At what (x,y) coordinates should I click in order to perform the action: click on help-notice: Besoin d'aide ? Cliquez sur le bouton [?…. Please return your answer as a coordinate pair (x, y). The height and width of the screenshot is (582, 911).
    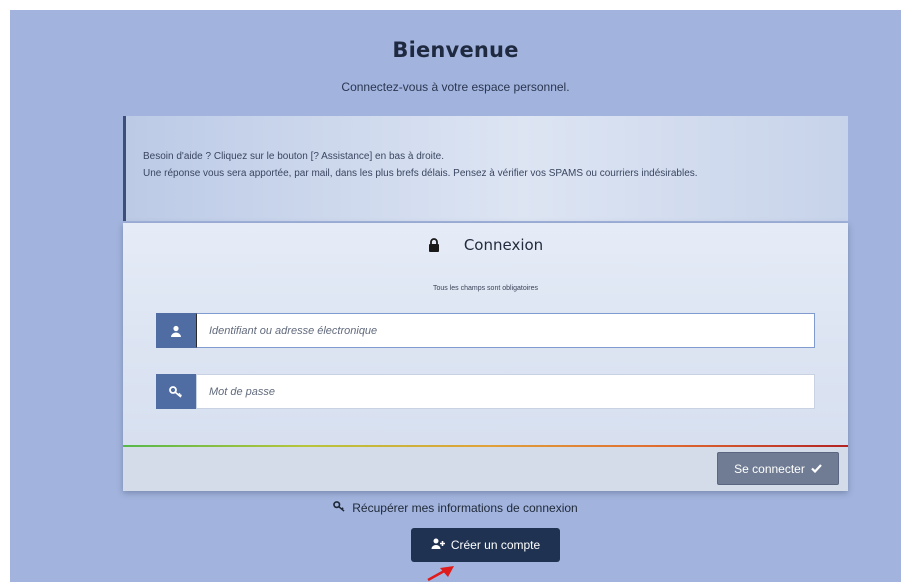
    Looking at the image, I should click on (485, 168).